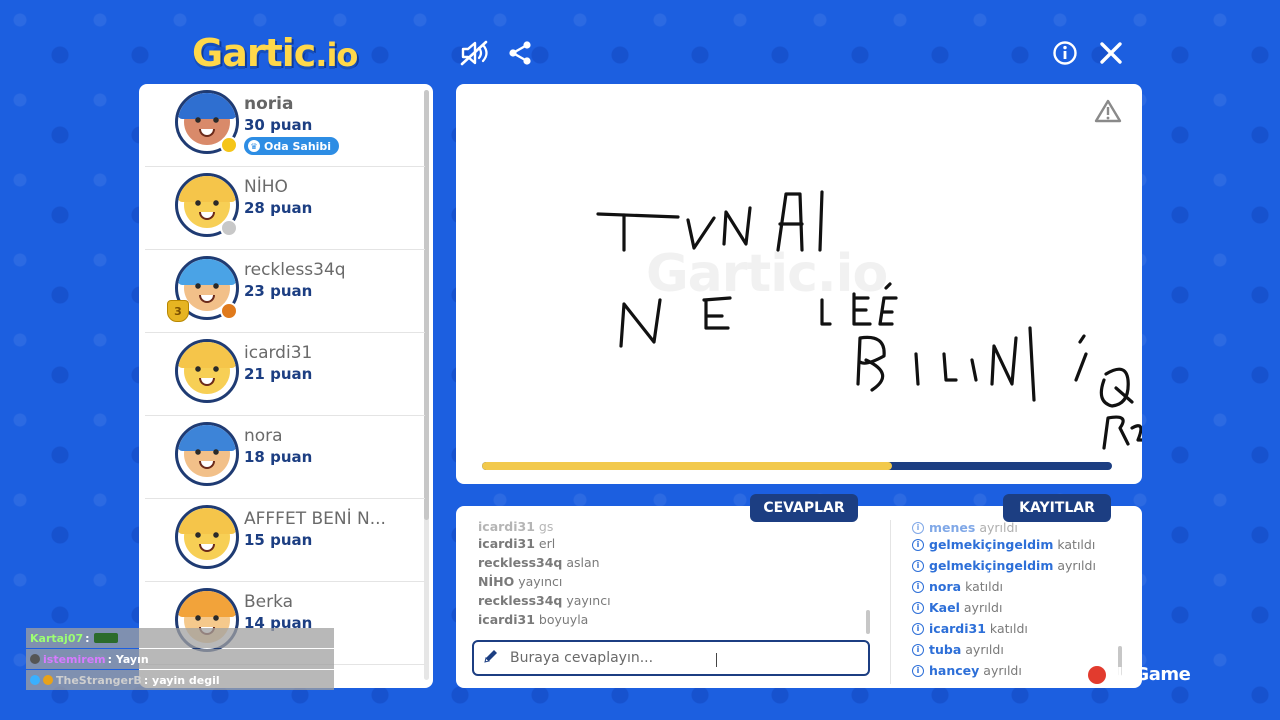 This screenshot has height=720, width=1280. I want to click on chat-message: TheStrangerB: yayin degil, so click(180, 680).